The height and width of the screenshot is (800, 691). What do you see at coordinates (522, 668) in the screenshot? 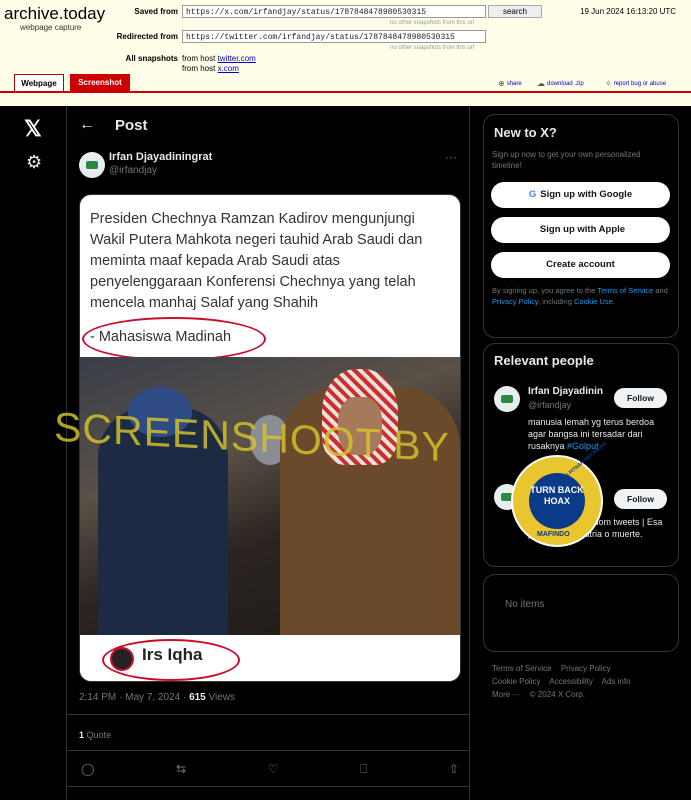
I see `footer-terms: Terms of Service` at bounding box center [522, 668].